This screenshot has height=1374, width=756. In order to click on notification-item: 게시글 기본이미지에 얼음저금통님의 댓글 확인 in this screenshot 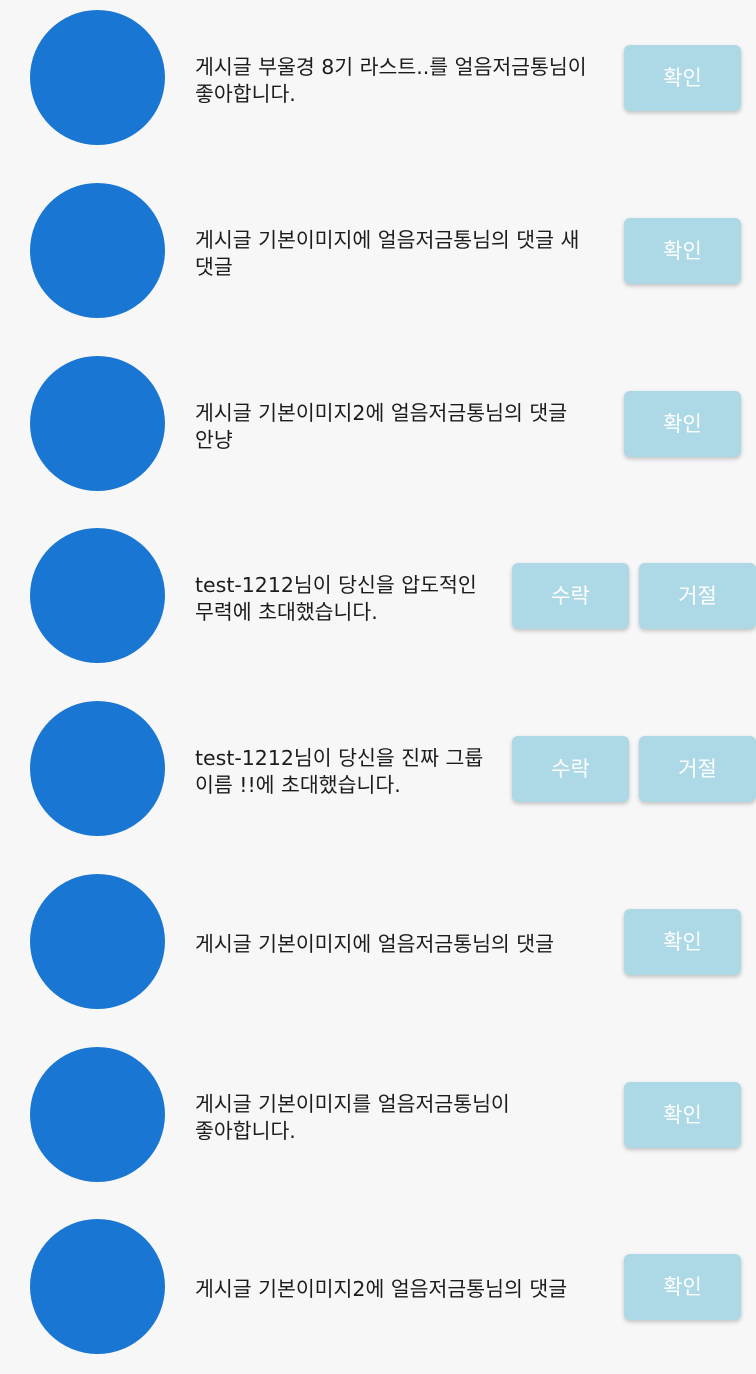, I will do `click(378, 950)`.